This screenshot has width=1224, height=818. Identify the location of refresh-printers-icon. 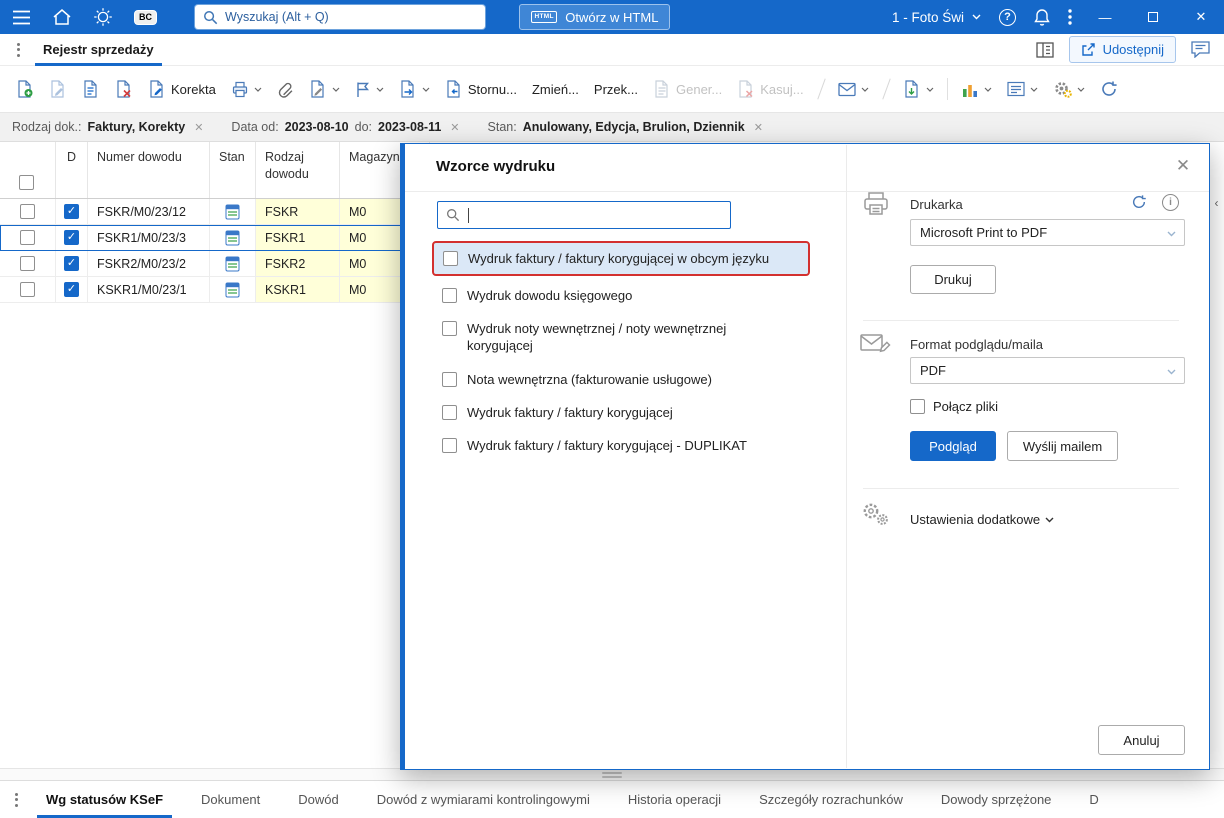
(1139, 202).